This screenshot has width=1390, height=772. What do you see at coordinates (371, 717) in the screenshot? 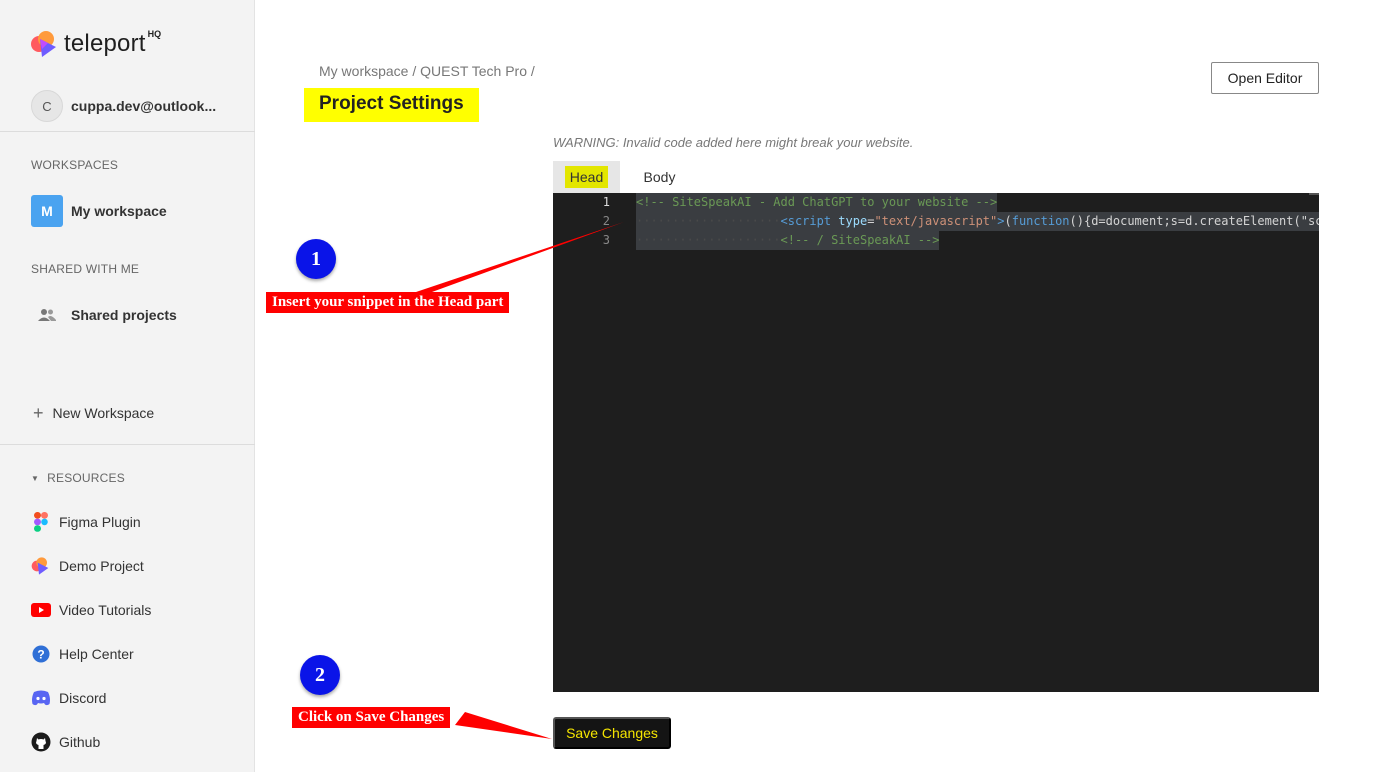
I see `step-2-callout: Click on Save Changes` at bounding box center [371, 717].